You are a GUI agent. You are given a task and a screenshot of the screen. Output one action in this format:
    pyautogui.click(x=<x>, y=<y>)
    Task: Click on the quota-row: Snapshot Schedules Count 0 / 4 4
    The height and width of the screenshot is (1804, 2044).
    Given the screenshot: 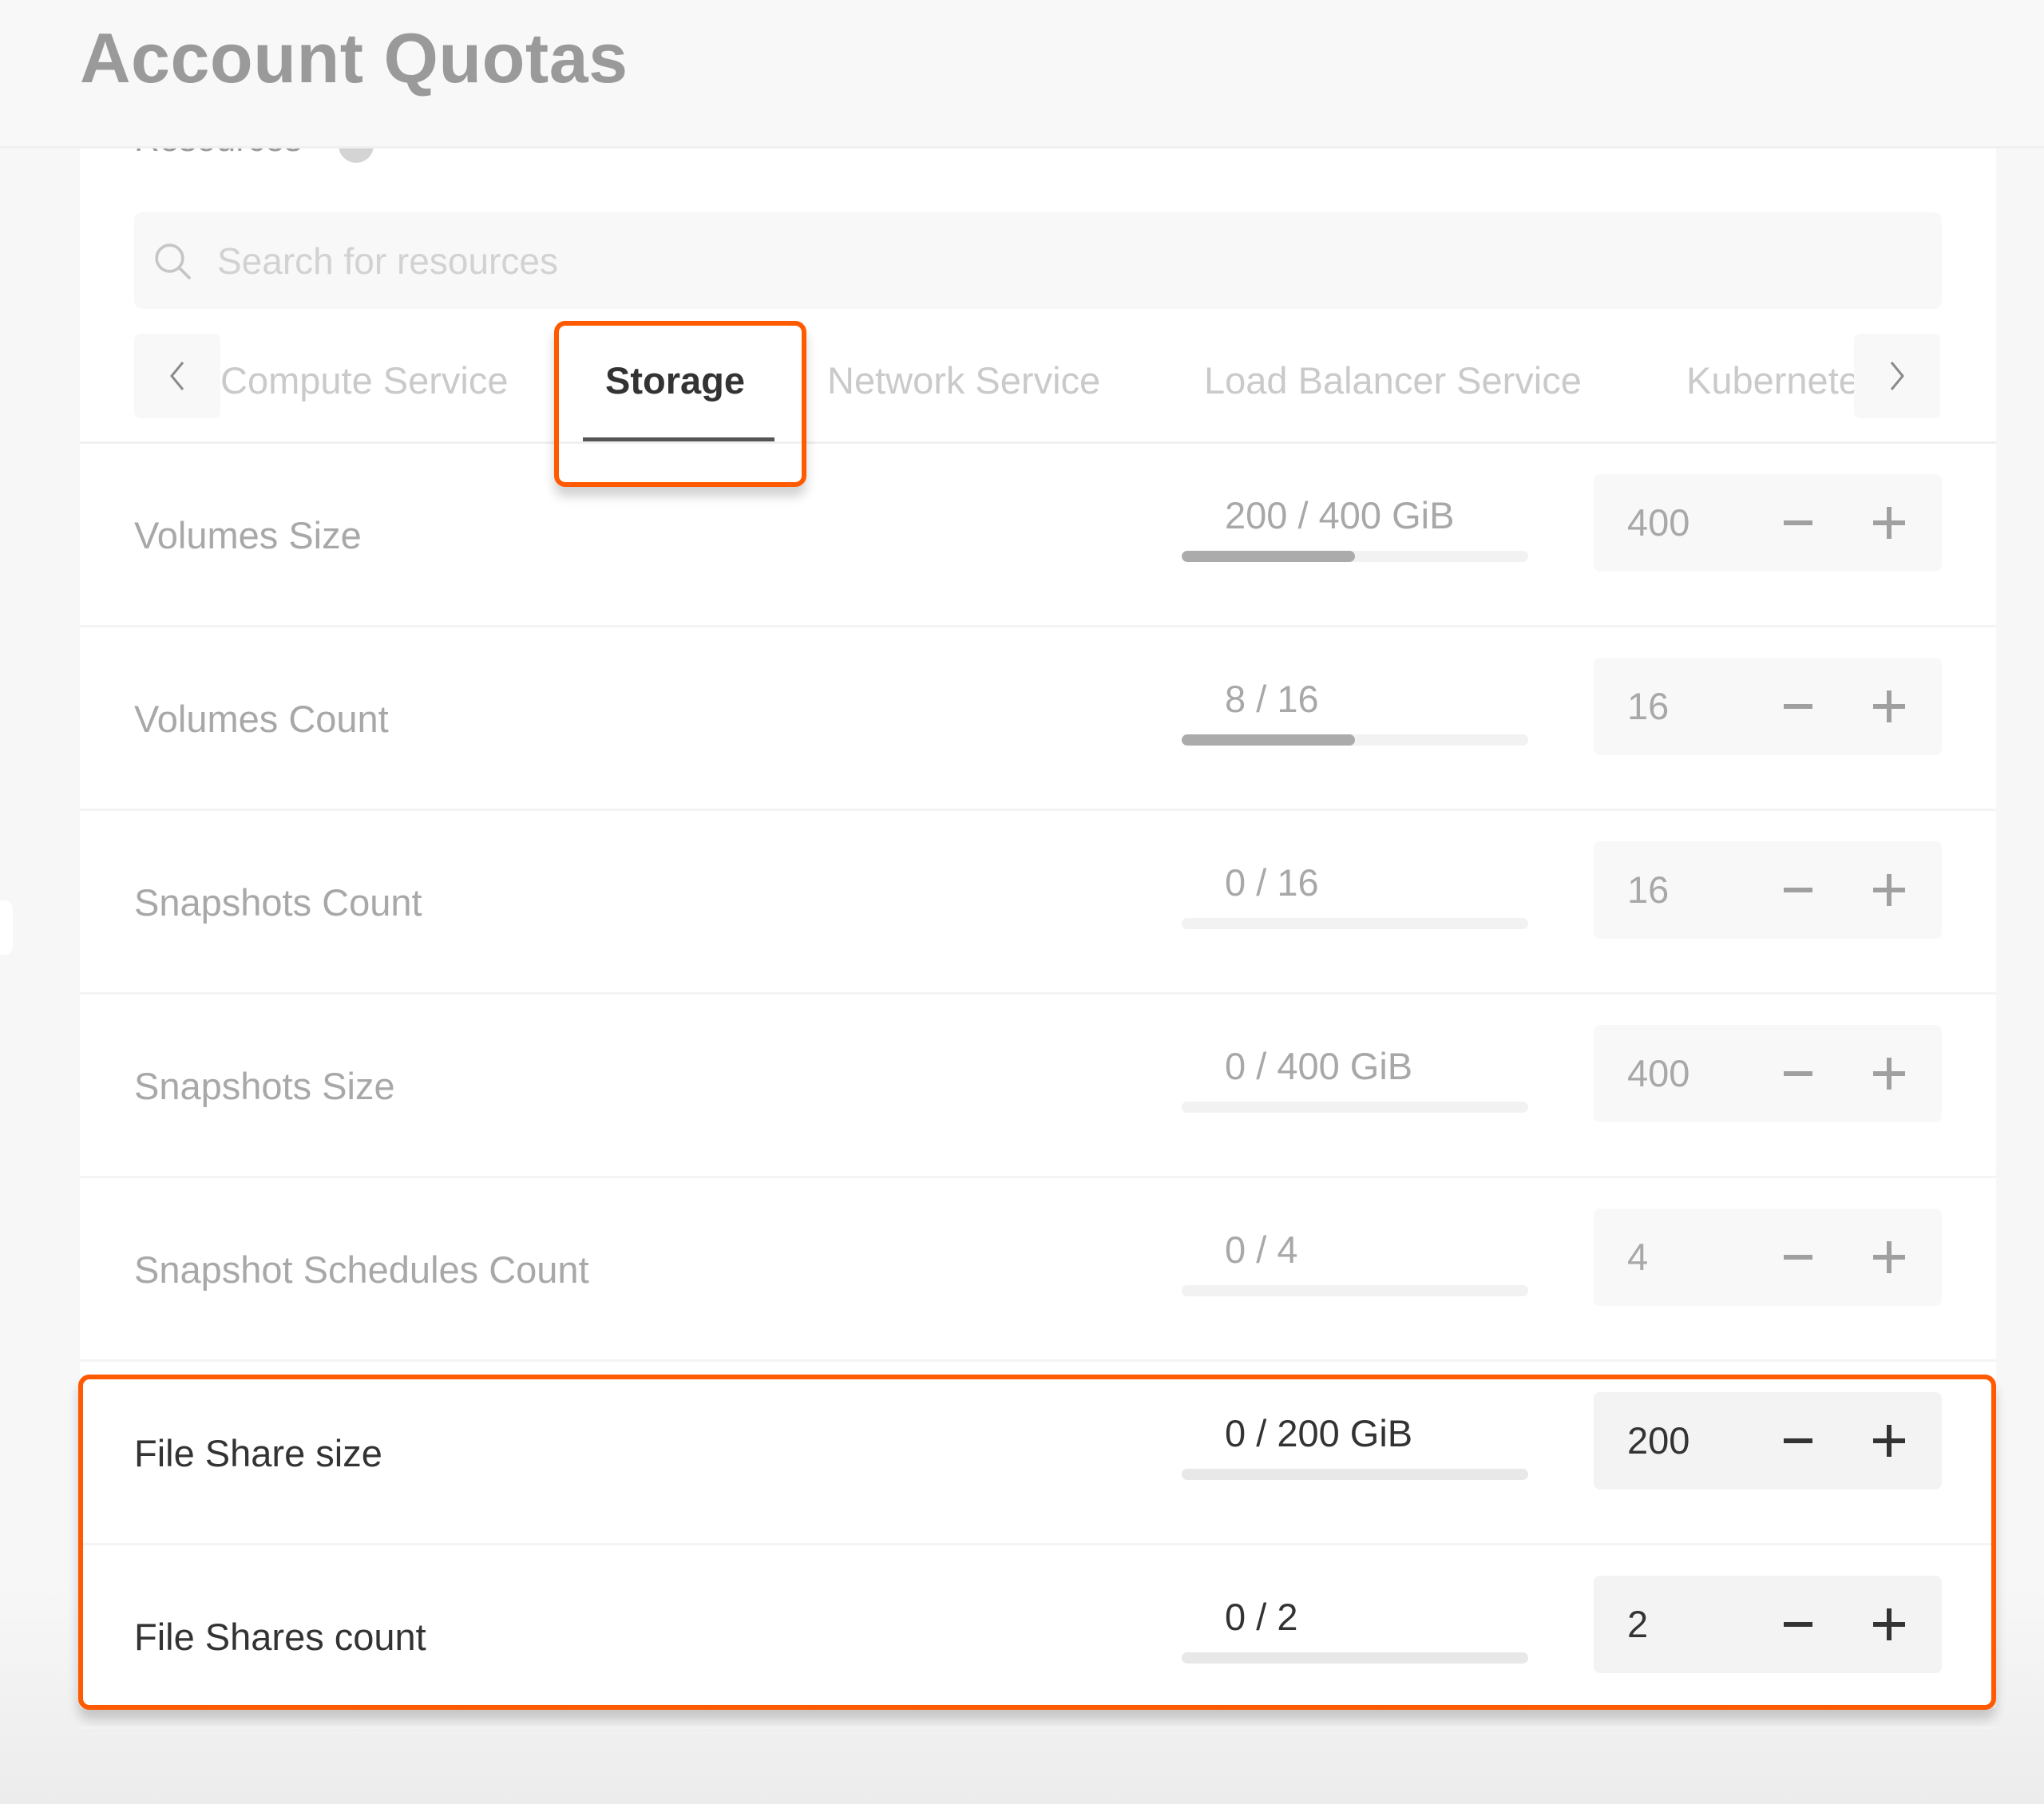 What is the action you would take?
    pyautogui.click(x=1038, y=1270)
    